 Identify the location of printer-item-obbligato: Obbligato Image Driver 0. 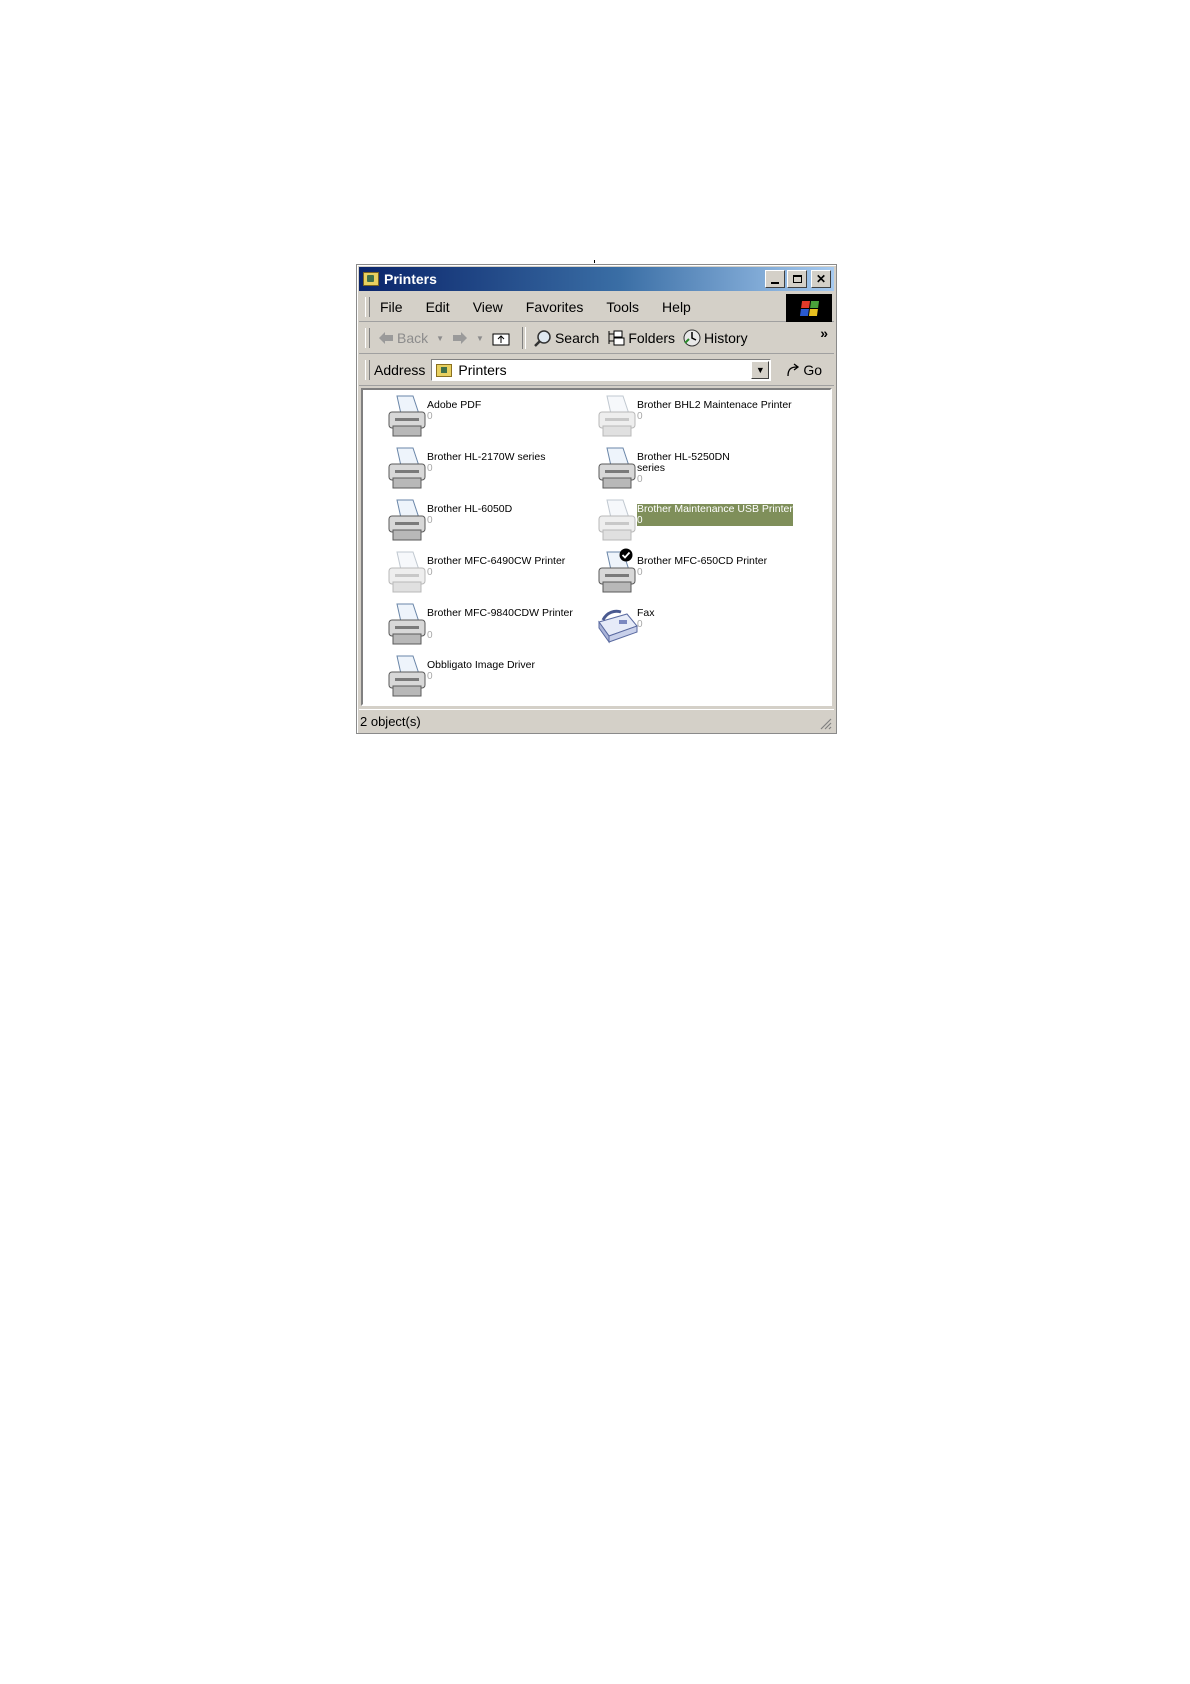
(485, 676).